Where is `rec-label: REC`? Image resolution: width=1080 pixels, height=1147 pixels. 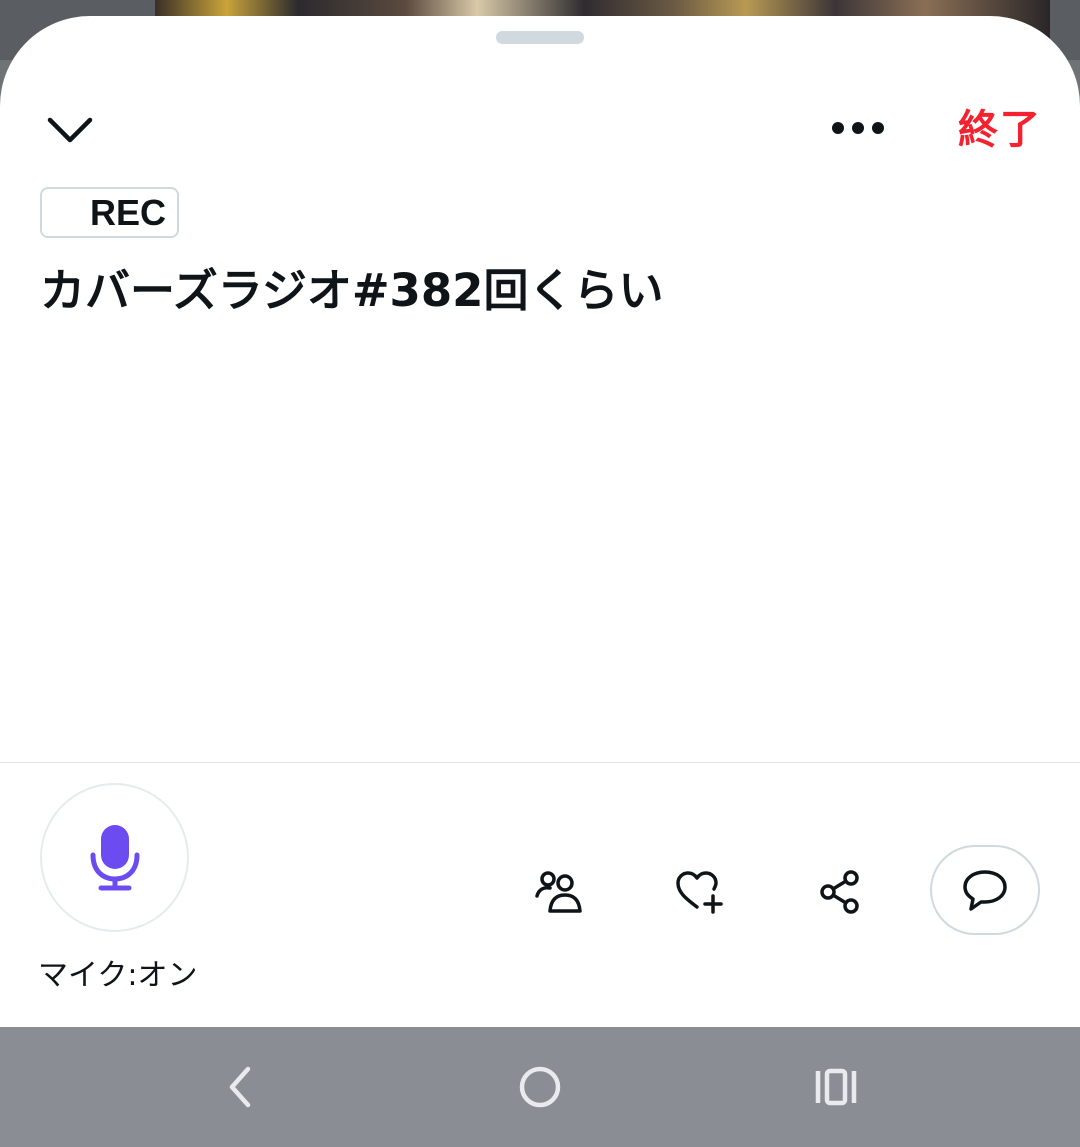 rec-label: REC is located at coordinates (128, 212).